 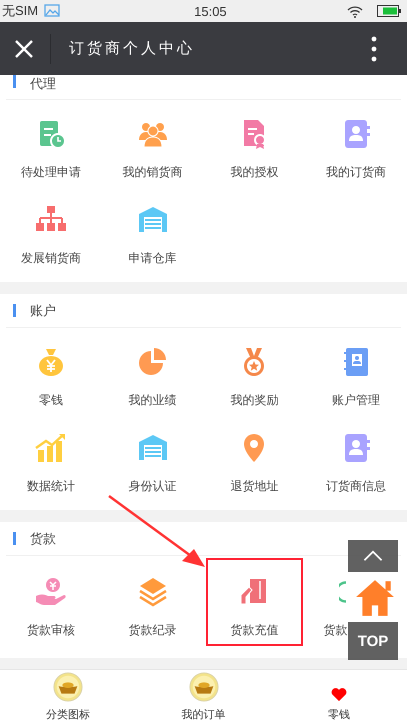 I want to click on more-icon, so click(x=374, y=49).